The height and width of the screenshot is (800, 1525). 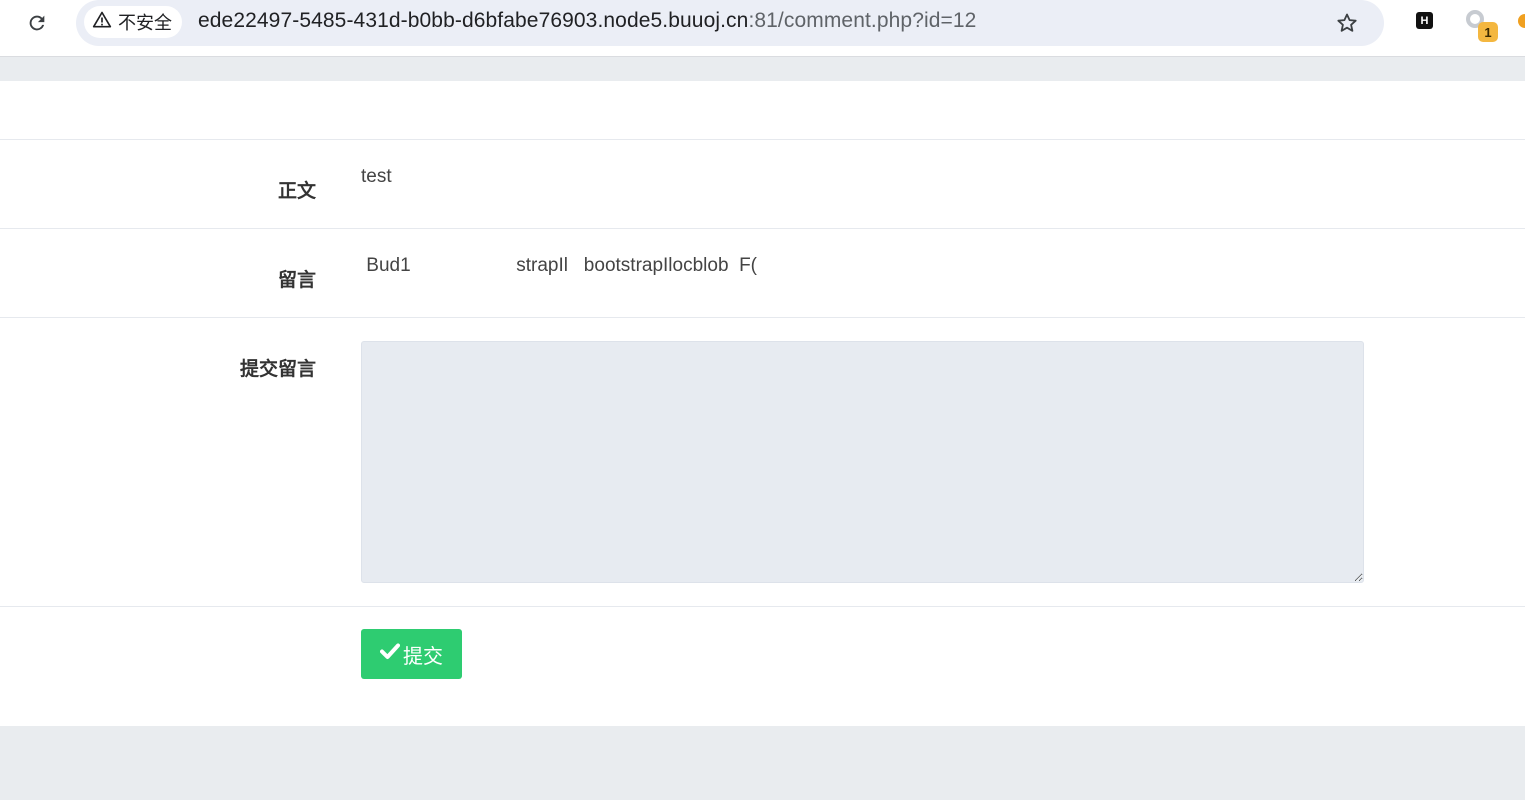 I want to click on extension-badge-count: 1, so click(x=1488, y=32).